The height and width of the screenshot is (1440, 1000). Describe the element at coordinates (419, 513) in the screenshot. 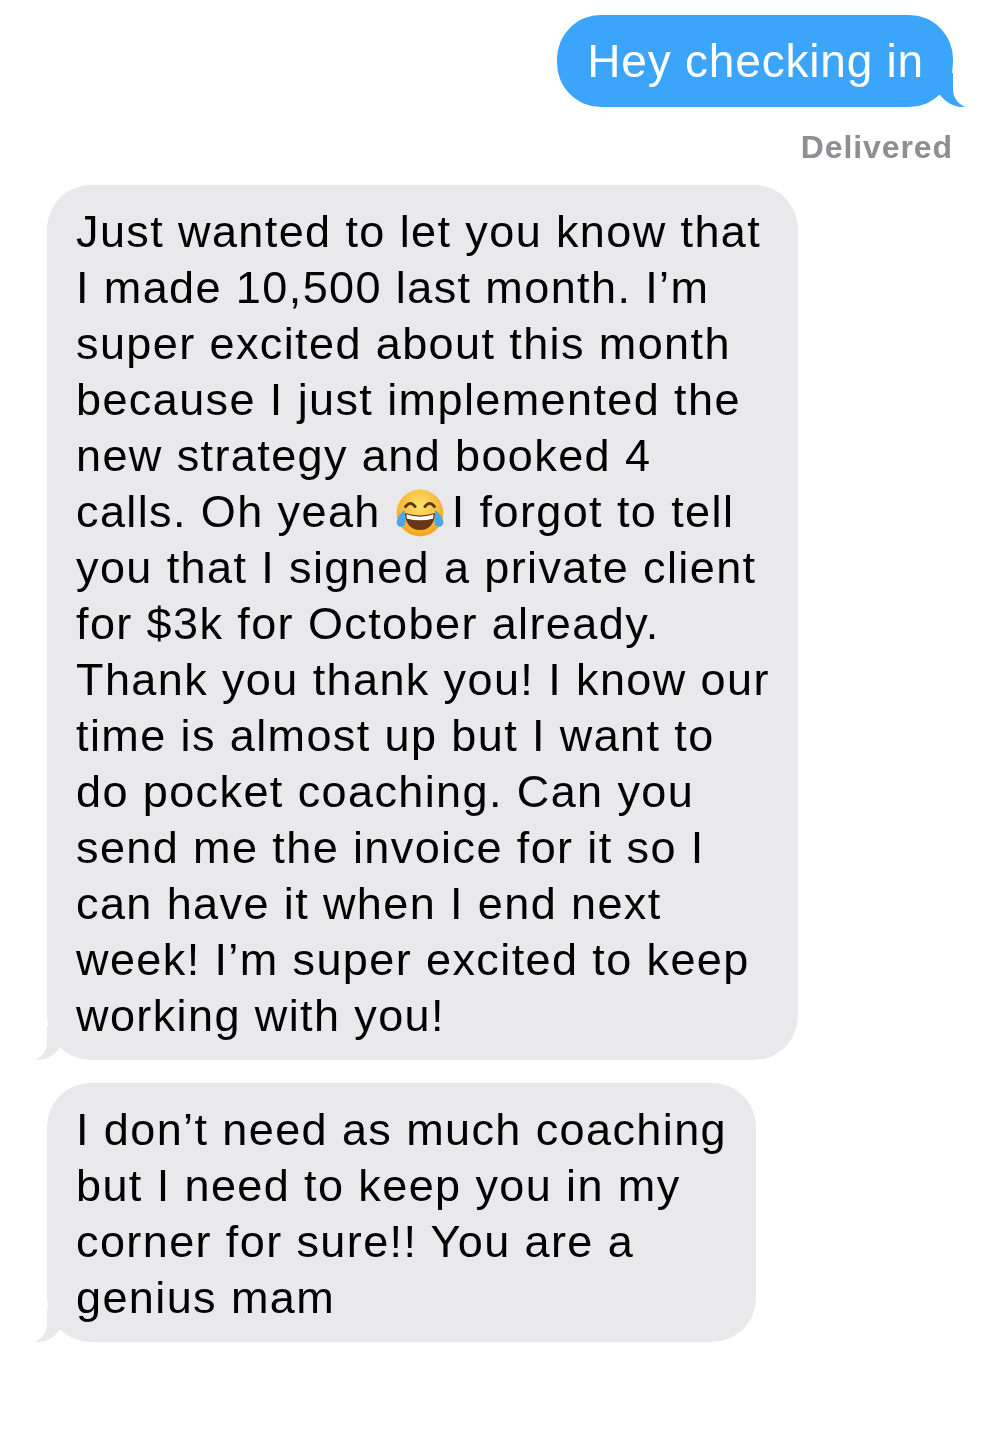

I see `laughing-tears-face-icon` at that location.